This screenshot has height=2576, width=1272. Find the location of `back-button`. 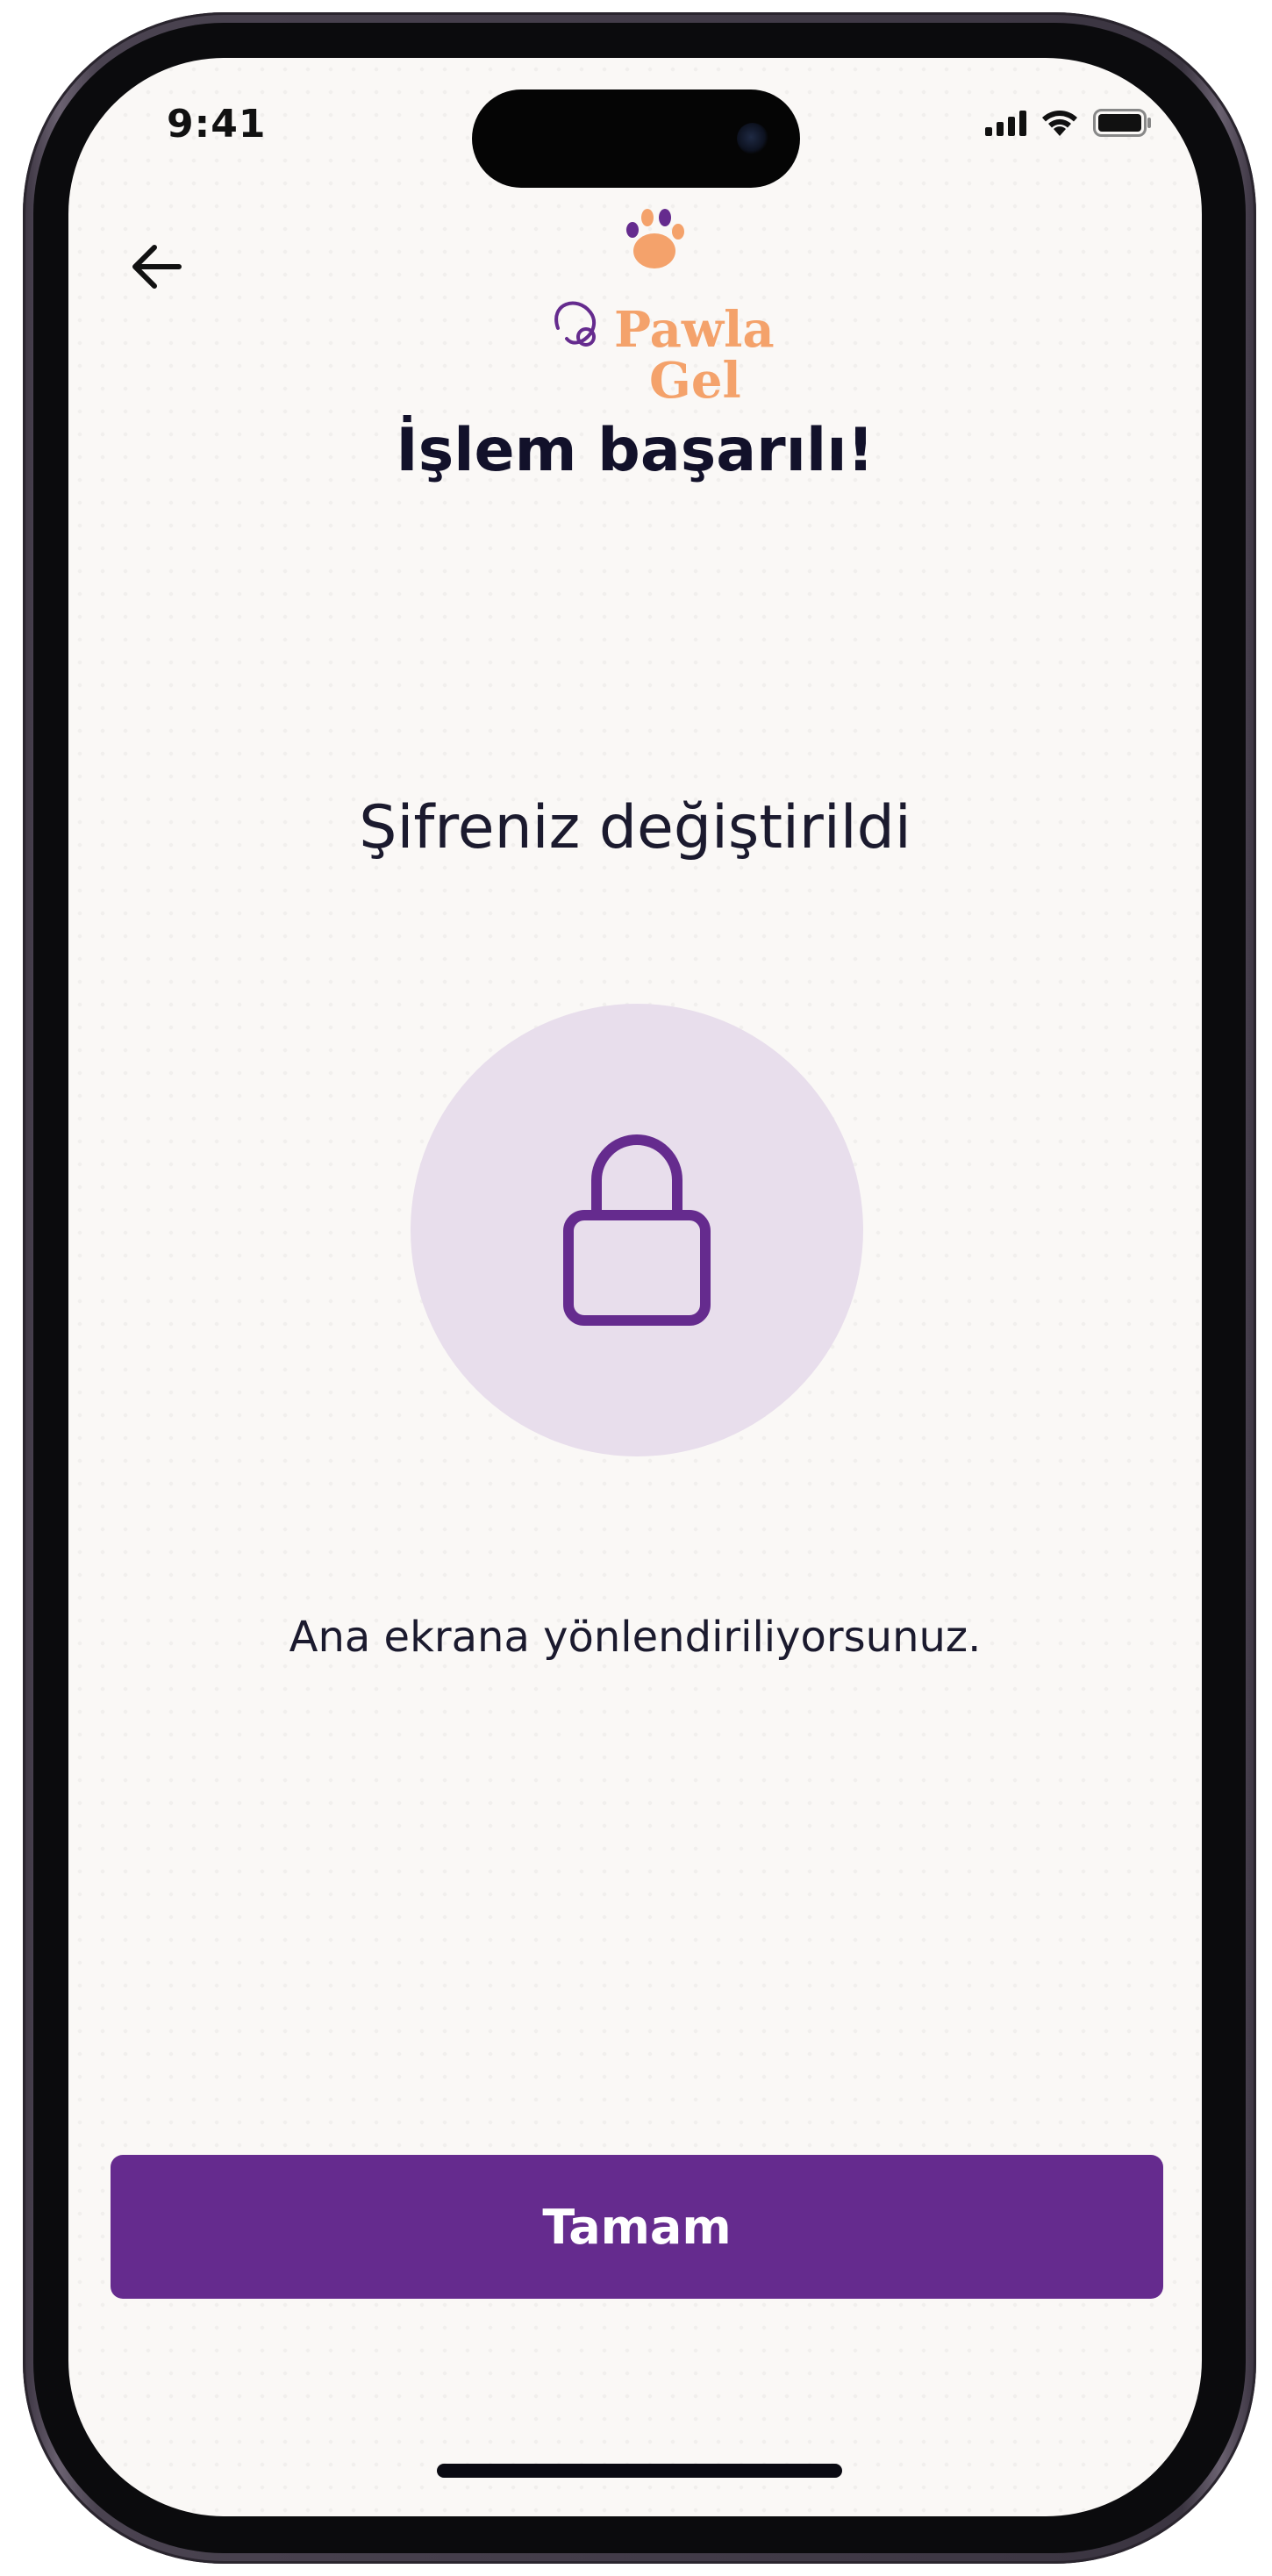

back-button is located at coordinates (156, 268).